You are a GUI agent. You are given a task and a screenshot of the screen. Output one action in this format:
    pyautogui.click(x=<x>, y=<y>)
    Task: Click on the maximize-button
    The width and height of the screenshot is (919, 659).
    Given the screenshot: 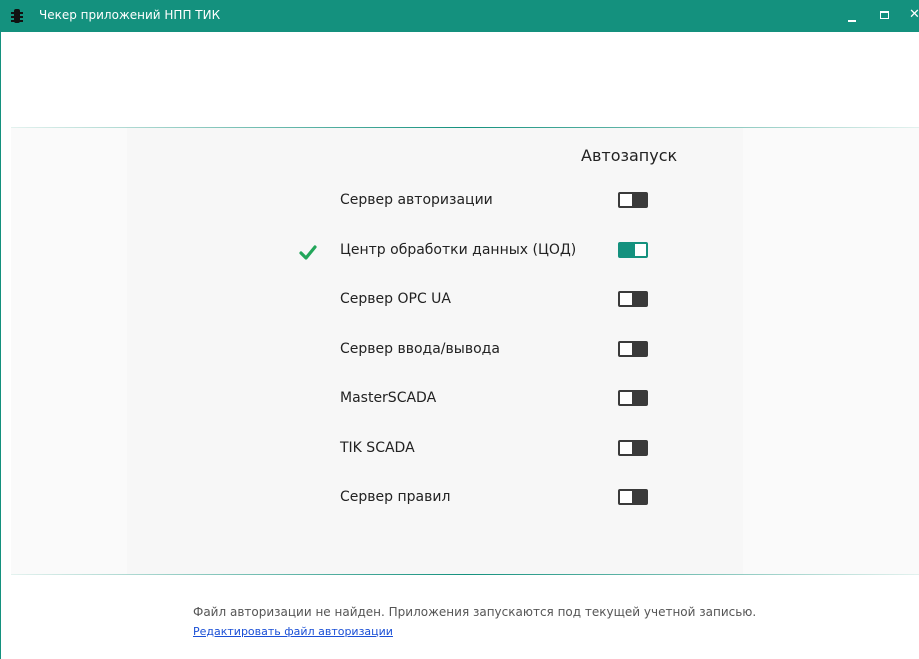 What is the action you would take?
    pyautogui.click(x=885, y=16)
    